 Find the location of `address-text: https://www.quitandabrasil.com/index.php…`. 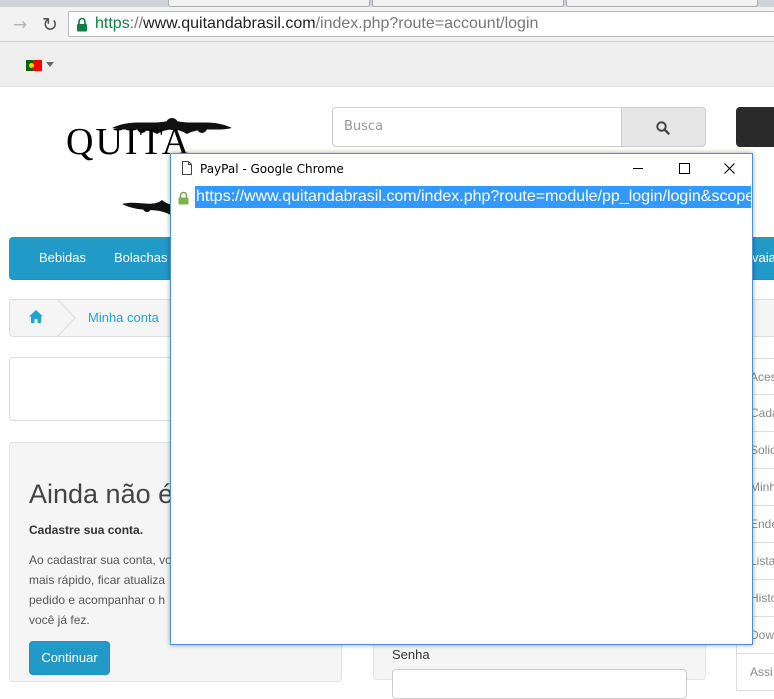

address-text: https://www.quitandabrasil.com/index.php… is located at coordinates (317, 23).